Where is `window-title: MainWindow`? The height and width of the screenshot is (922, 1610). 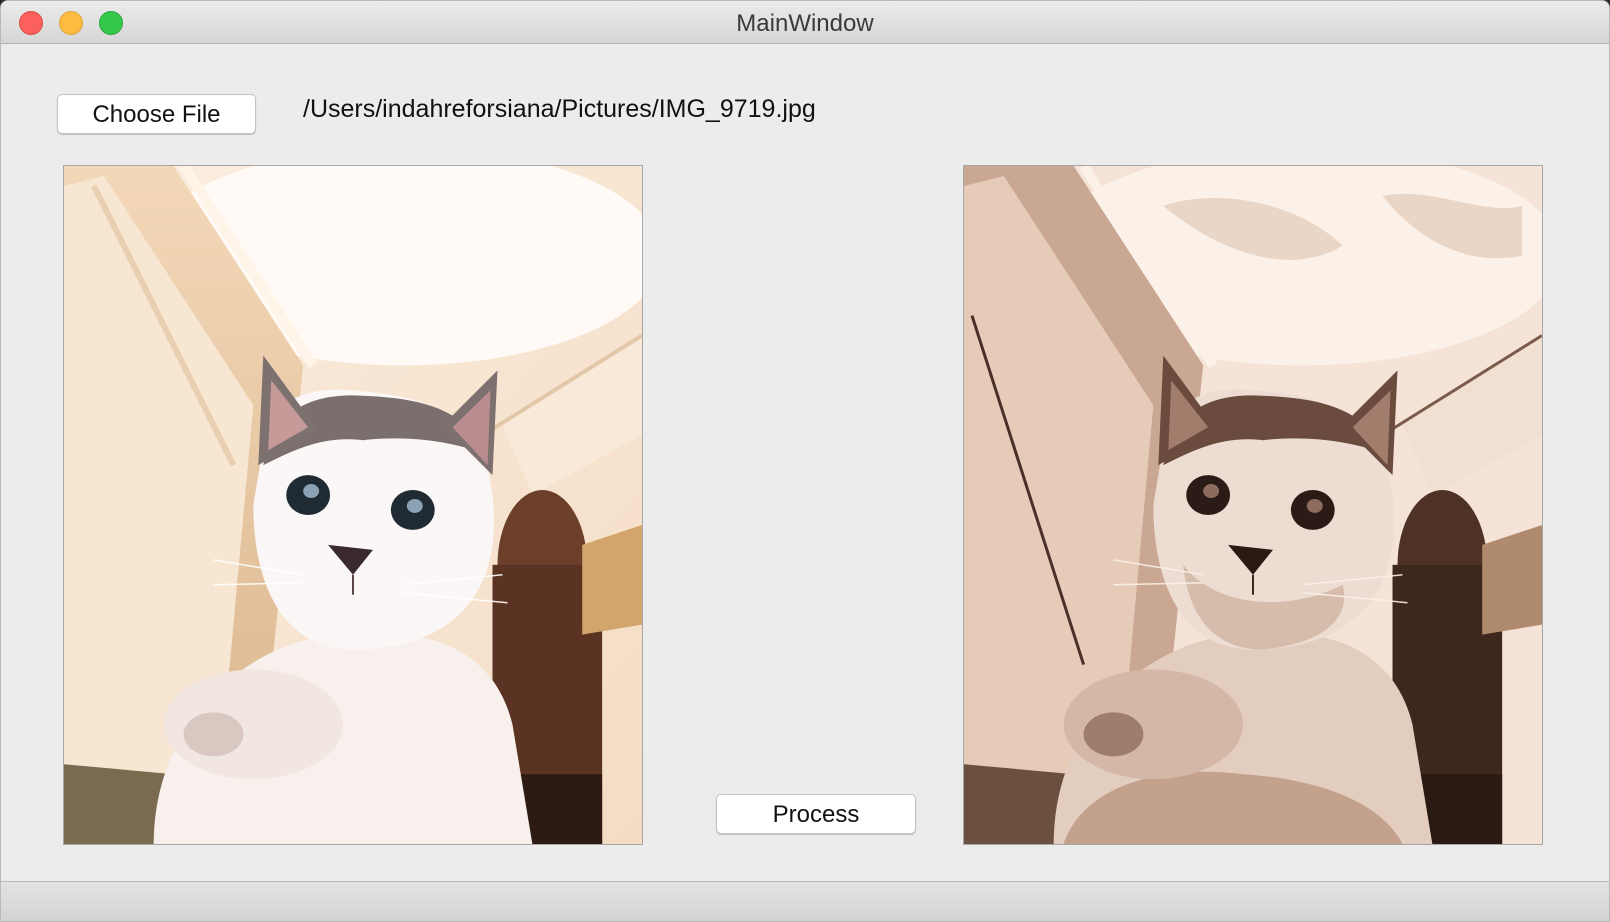 window-title: MainWindow is located at coordinates (805, 23).